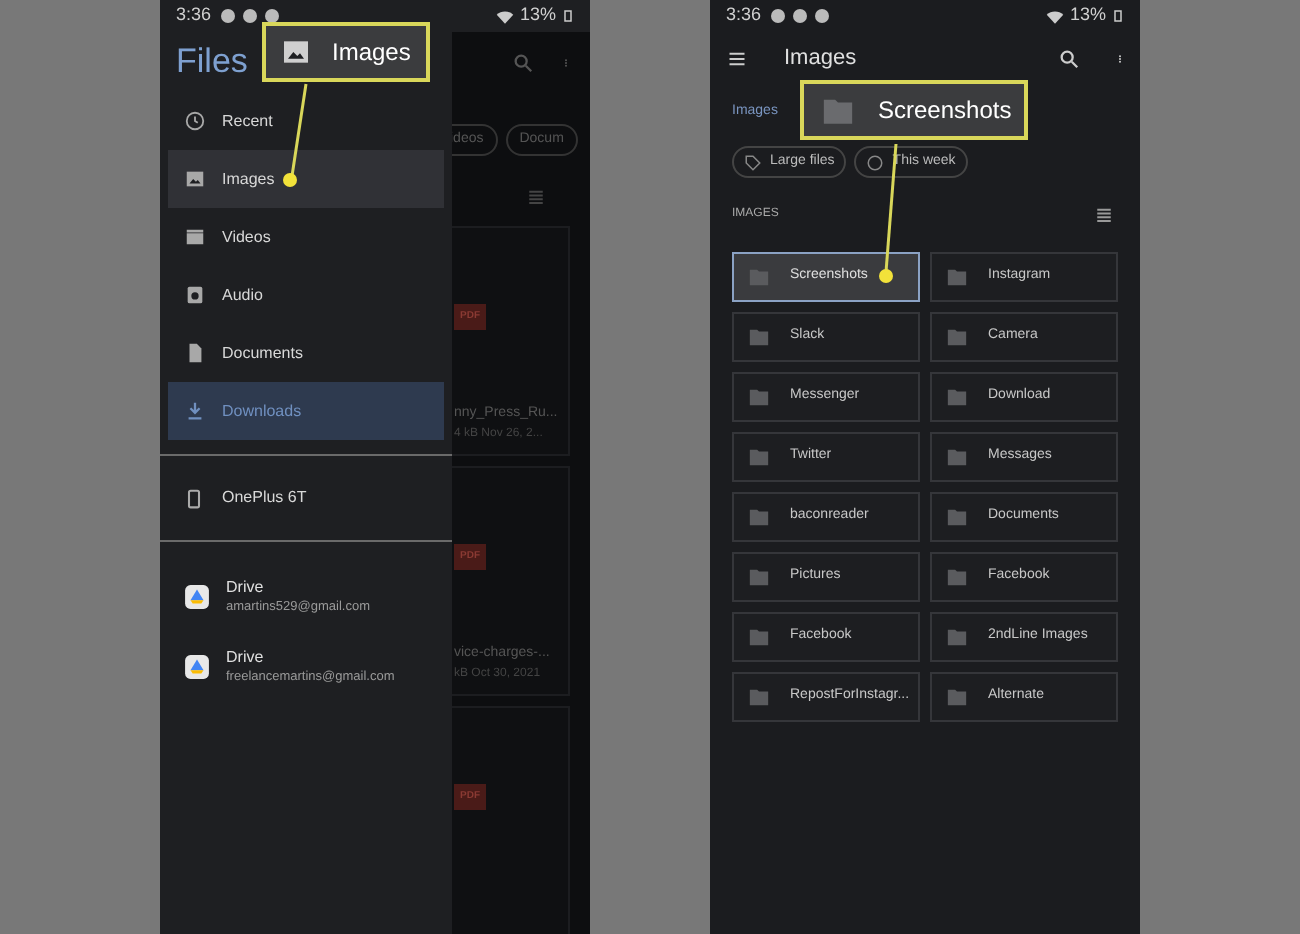 The image size is (1300, 934). What do you see at coordinates (195, 411) in the screenshot?
I see `download-icon` at bounding box center [195, 411].